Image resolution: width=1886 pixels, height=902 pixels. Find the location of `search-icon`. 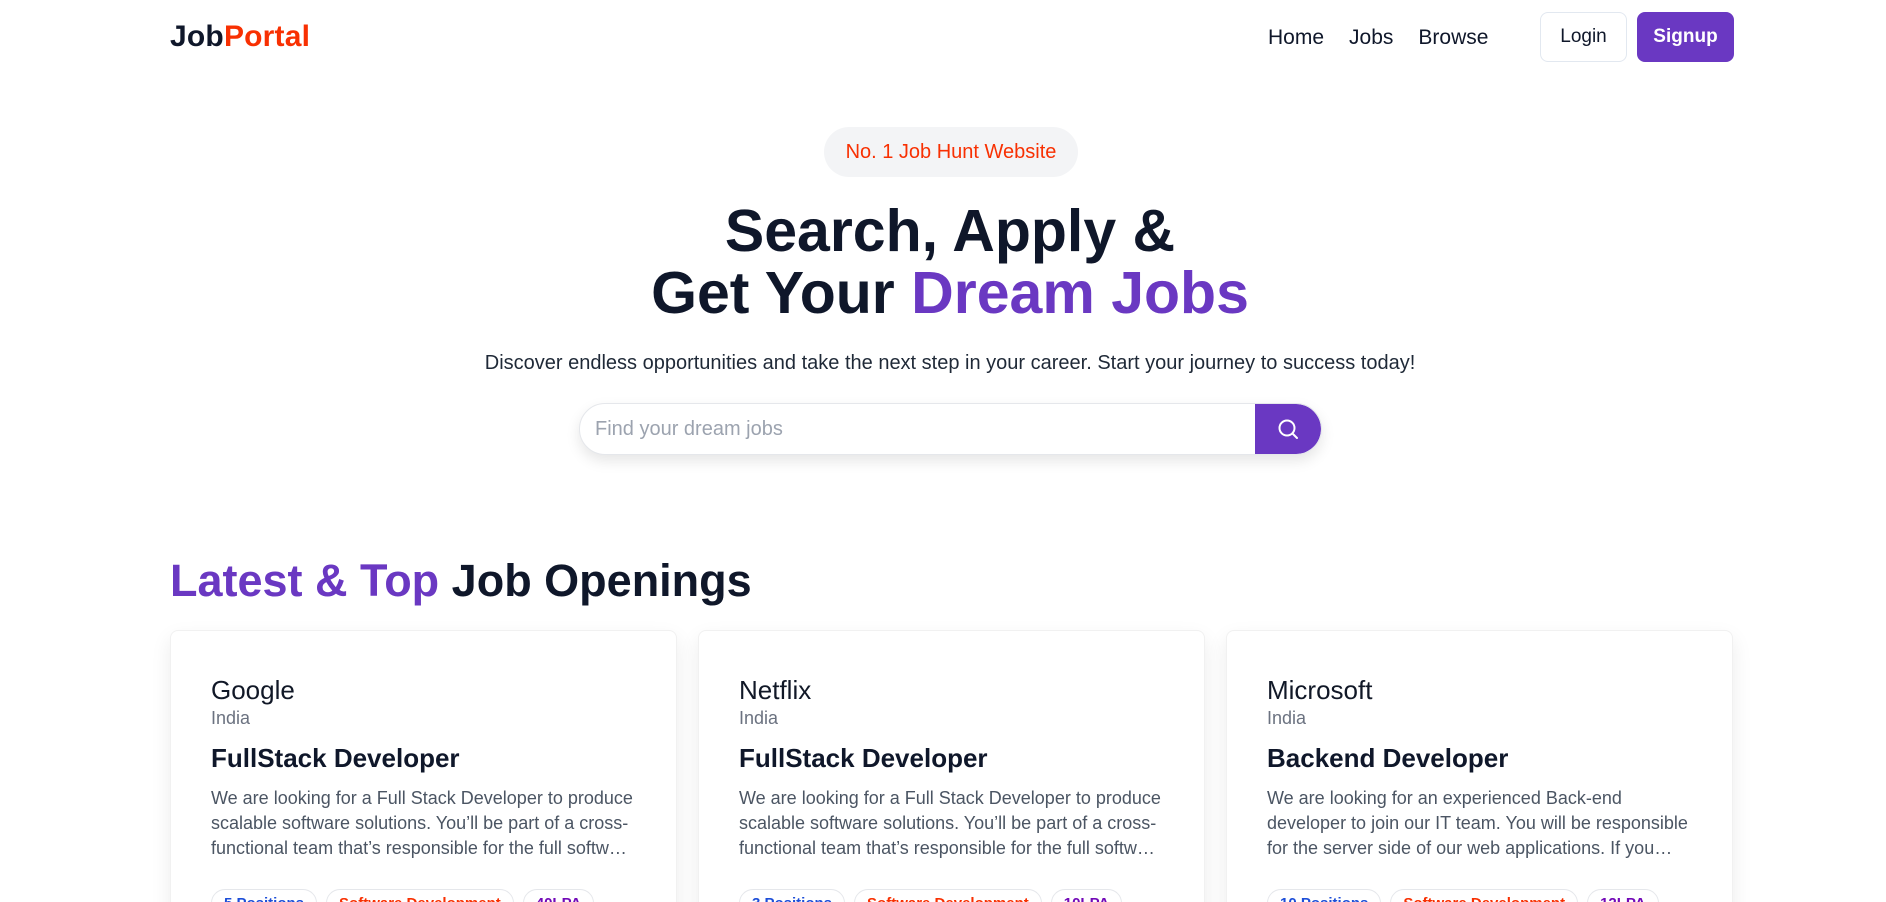

search-icon is located at coordinates (1288, 429).